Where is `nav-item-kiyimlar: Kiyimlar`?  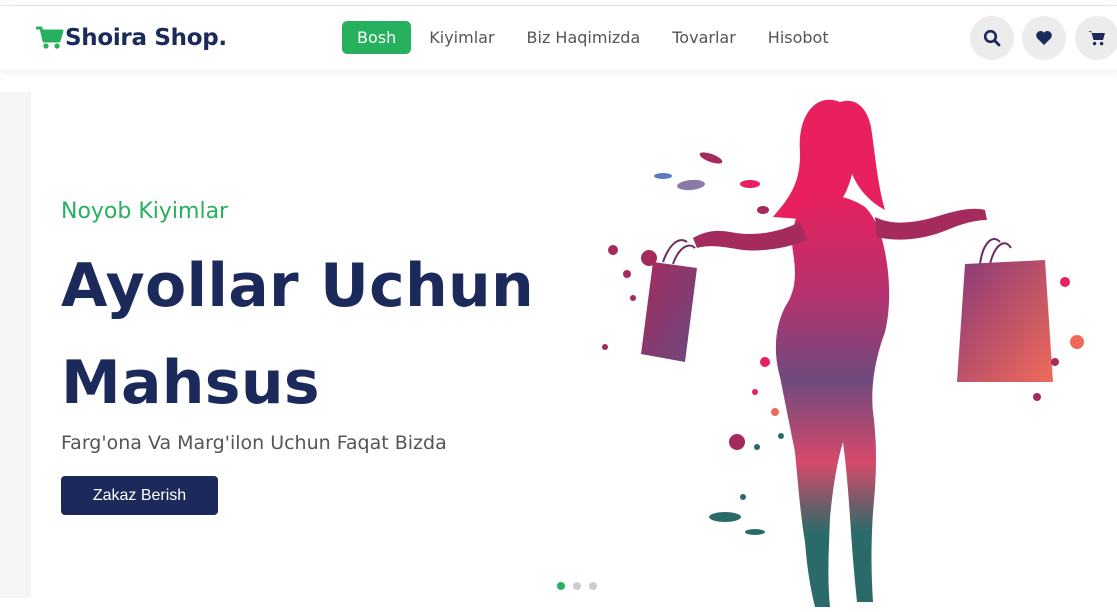 nav-item-kiyimlar: Kiyimlar is located at coordinates (461, 37).